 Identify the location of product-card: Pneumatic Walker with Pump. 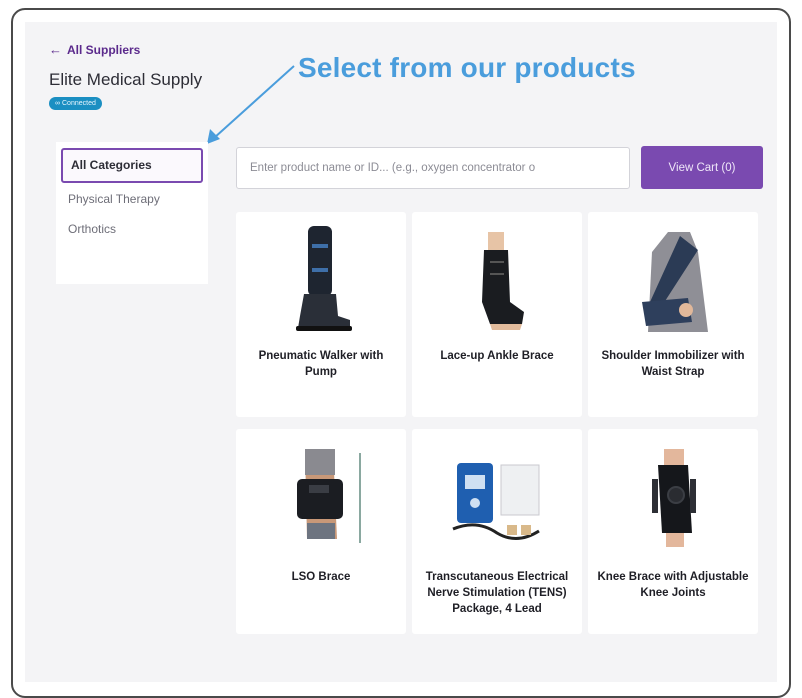
(321, 314).